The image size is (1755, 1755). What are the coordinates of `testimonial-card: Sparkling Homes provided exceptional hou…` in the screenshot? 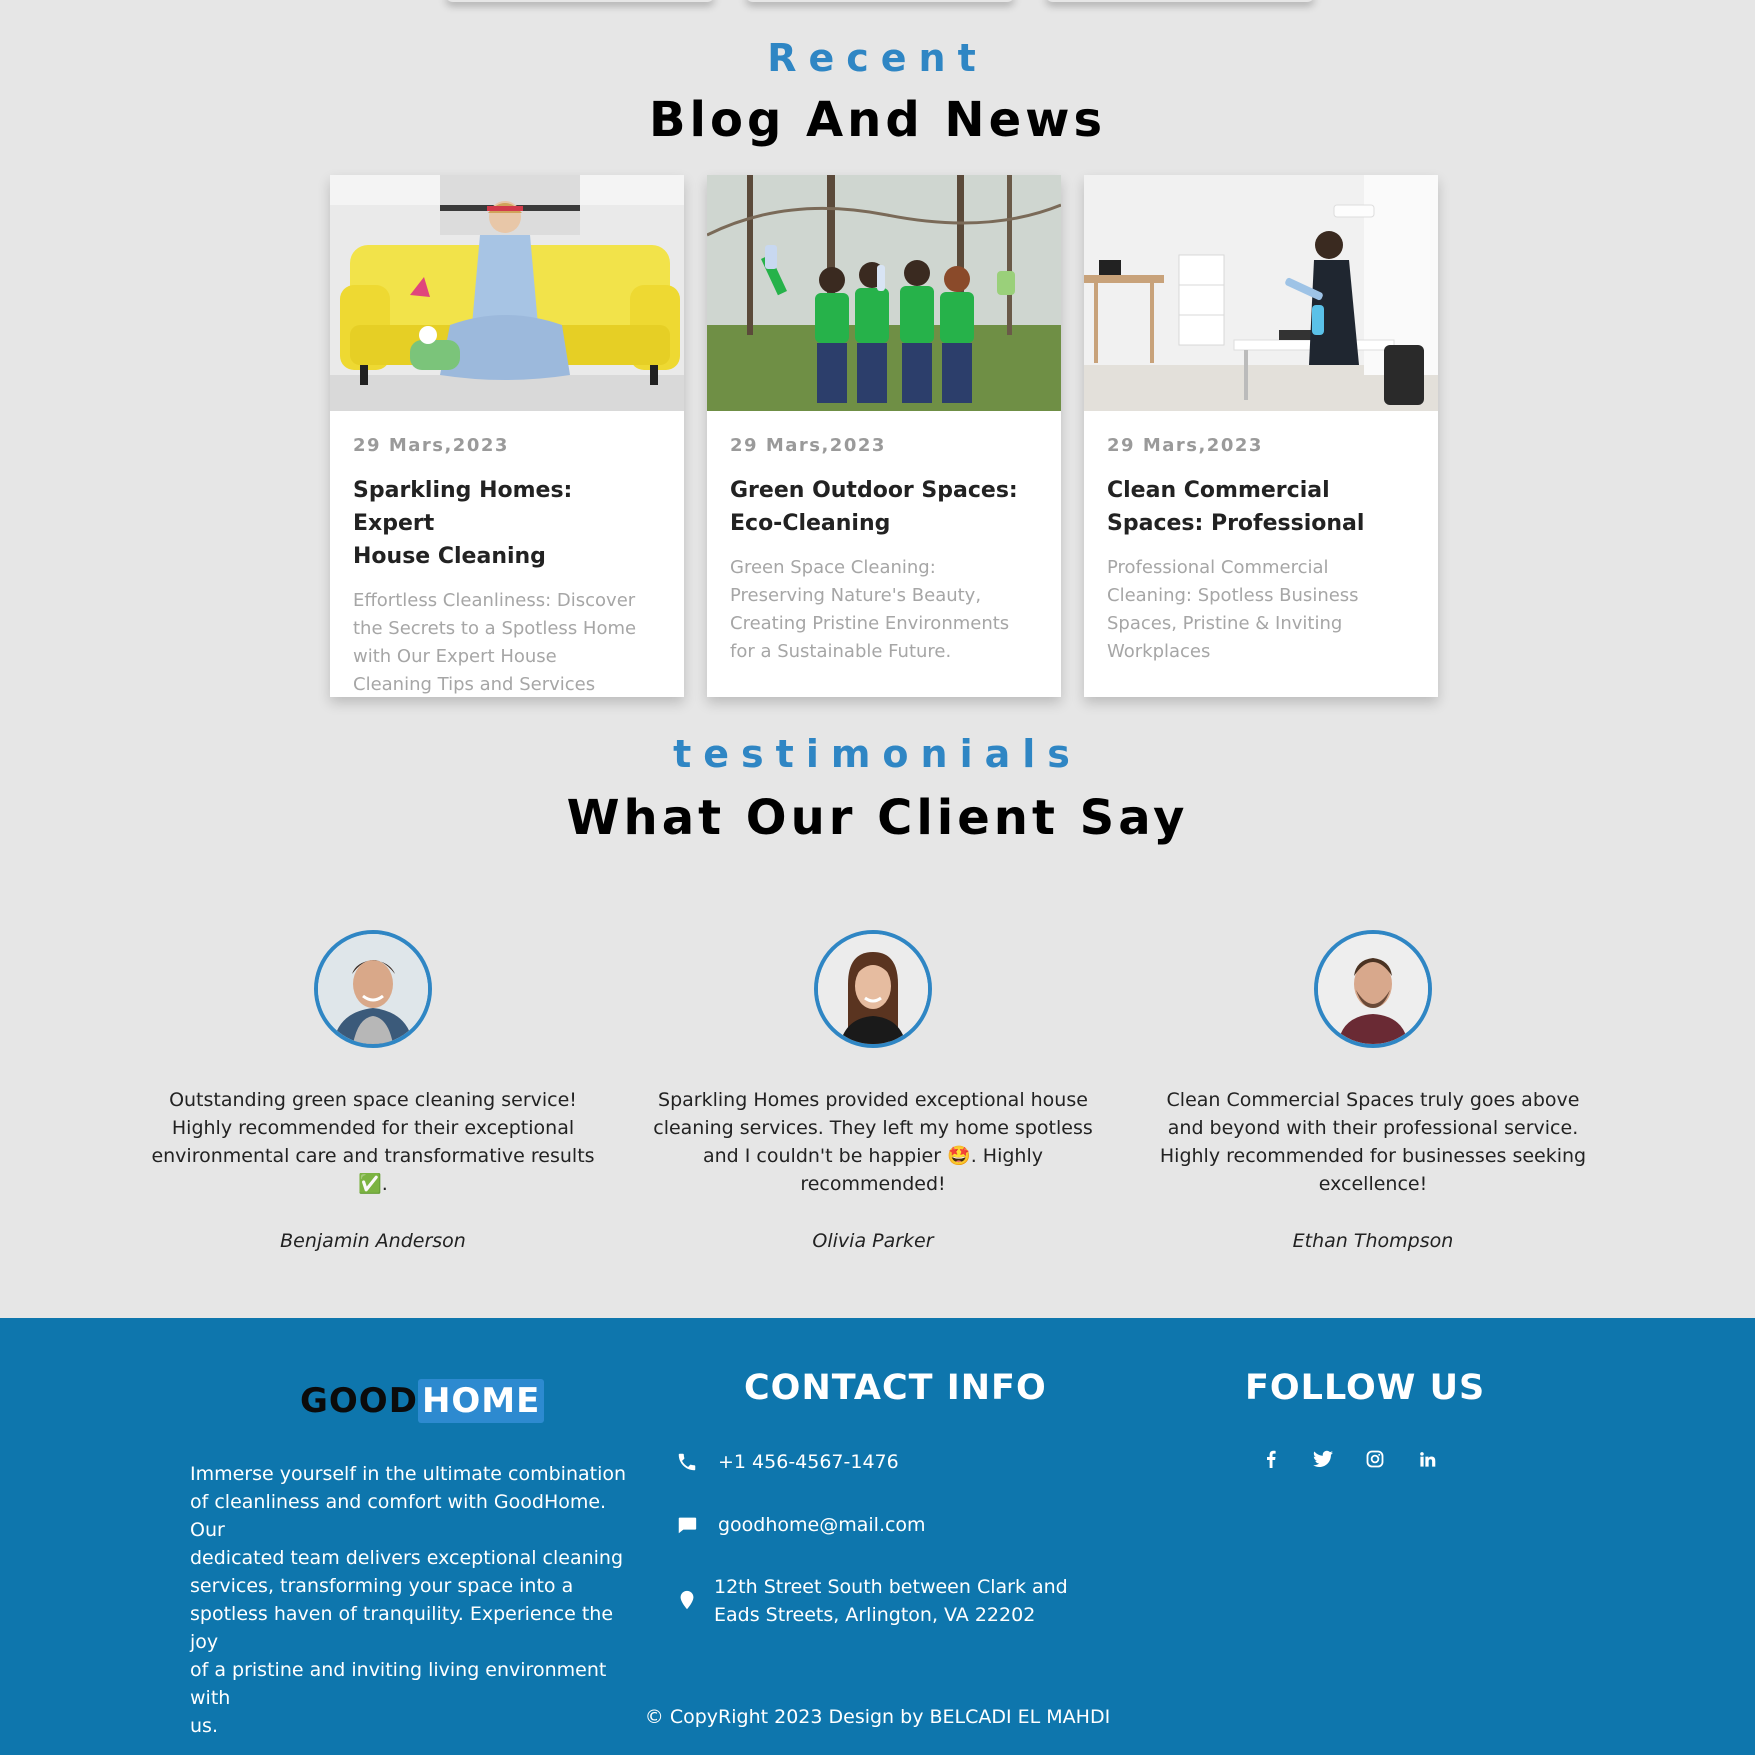 It's located at (873, 1091).